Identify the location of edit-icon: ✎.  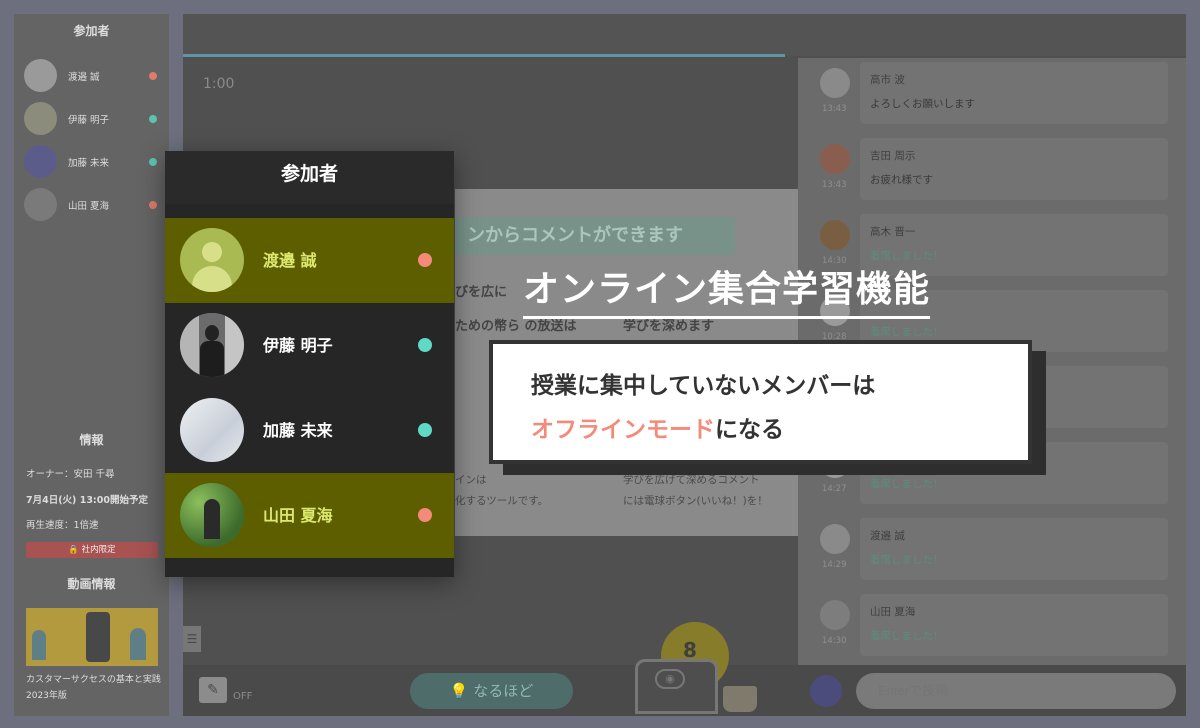
(213, 690).